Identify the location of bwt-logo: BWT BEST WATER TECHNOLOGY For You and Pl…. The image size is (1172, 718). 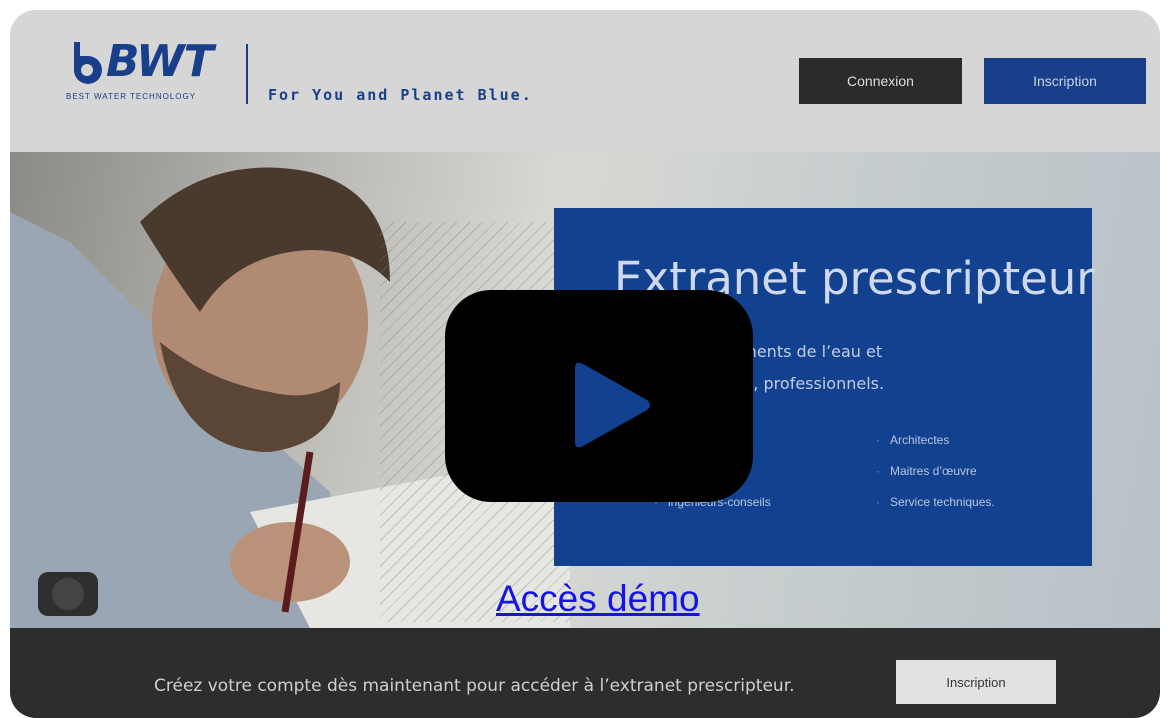
(306, 78).